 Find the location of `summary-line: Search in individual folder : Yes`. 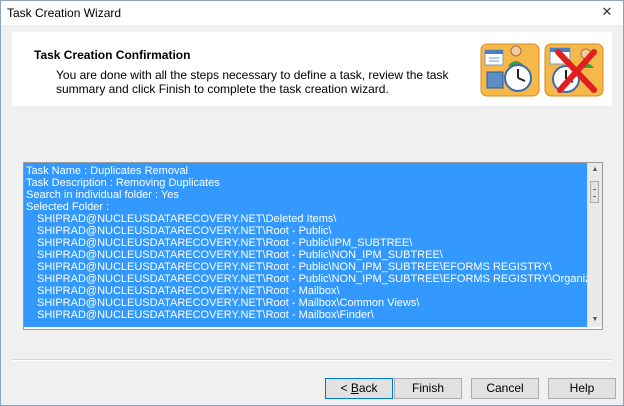

summary-line: Search in individual folder : Yes is located at coordinates (307, 195).